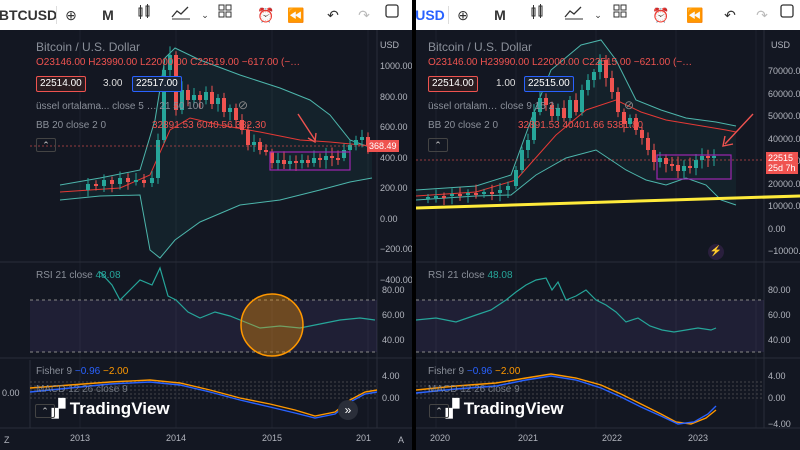 Image resolution: width=800 pixels, height=450 pixels. What do you see at coordinates (11, 393) in the screenshot?
I see `left-axis-value: 0.00` at bounding box center [11, 393].